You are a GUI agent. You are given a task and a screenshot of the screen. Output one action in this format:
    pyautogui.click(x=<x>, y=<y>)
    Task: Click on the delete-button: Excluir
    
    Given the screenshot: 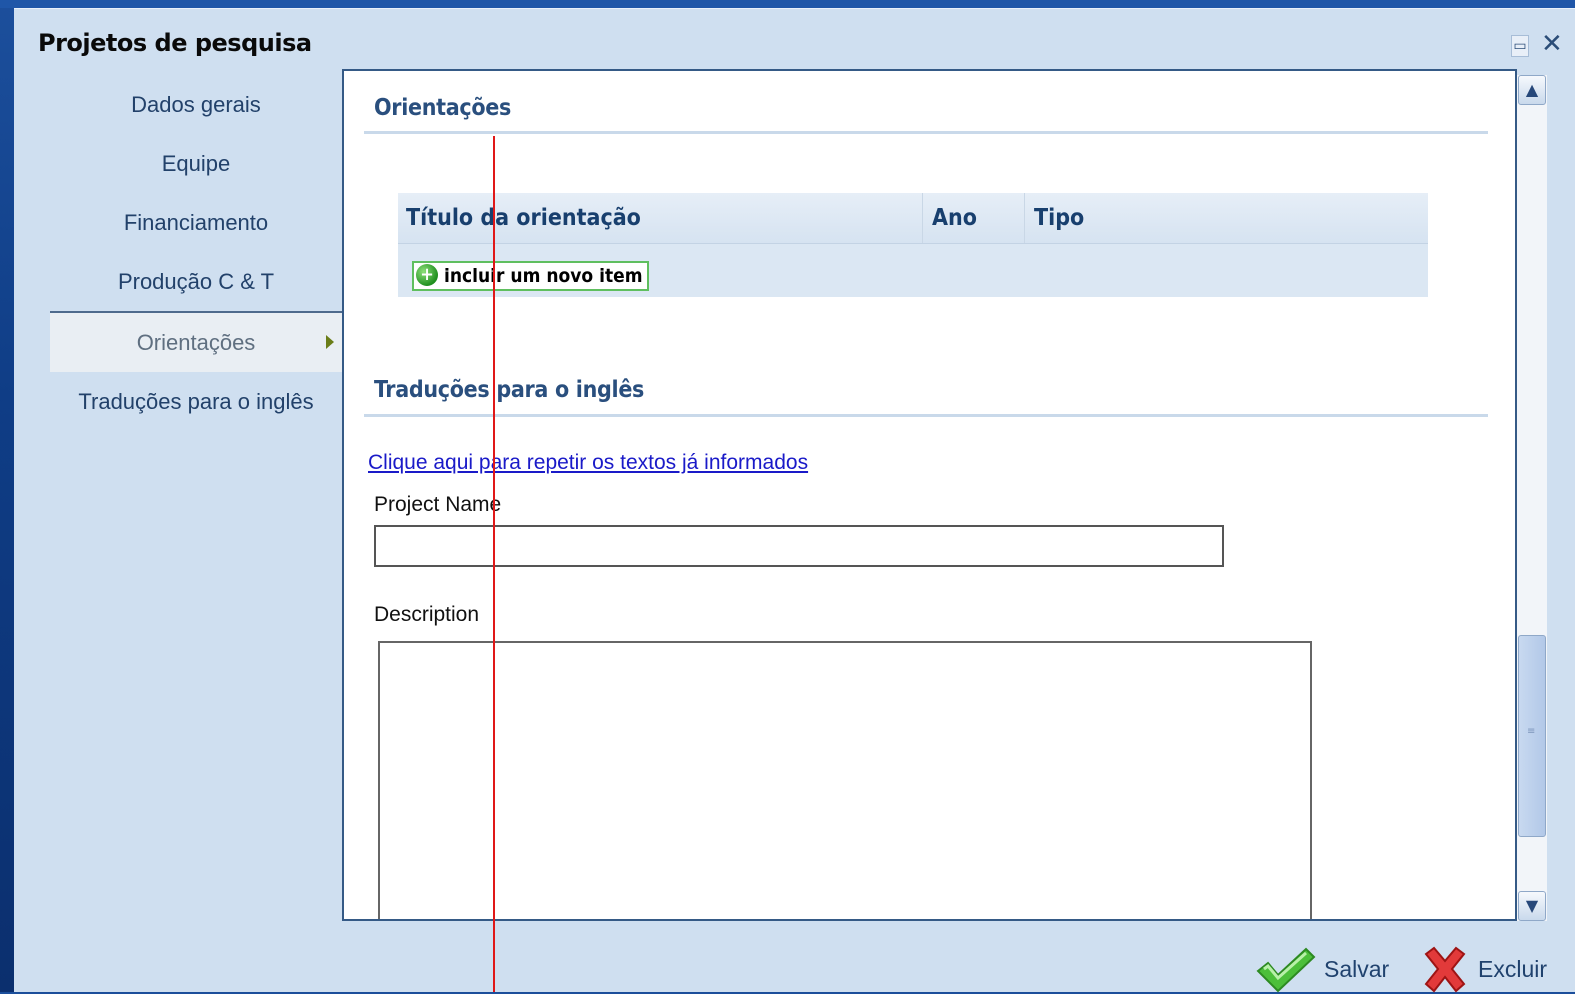 What is the action you would take?
    pyautogui.click(x=1483, y=969)
    